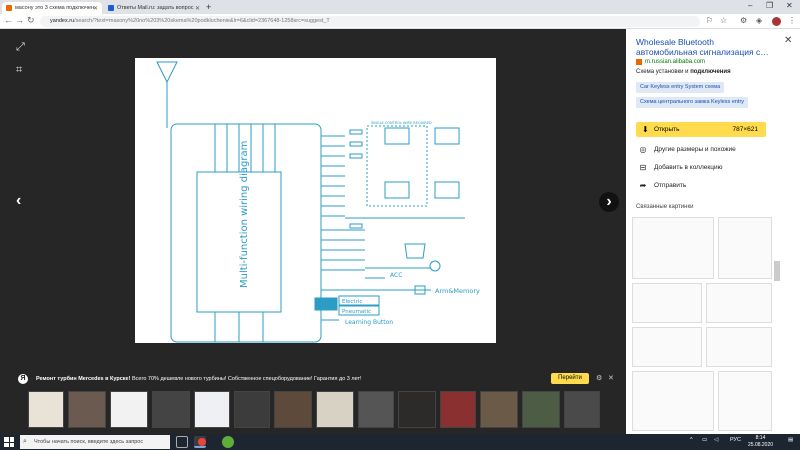  I want to click on close-viewer-icon: ✕, so click(788, 40).